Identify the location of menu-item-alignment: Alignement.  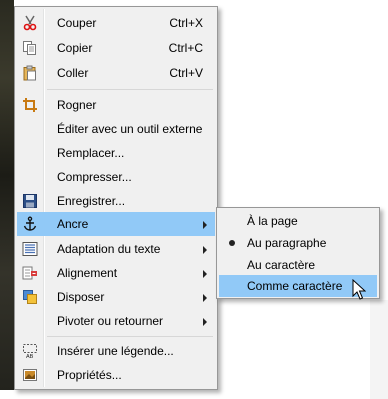
(116, 273).